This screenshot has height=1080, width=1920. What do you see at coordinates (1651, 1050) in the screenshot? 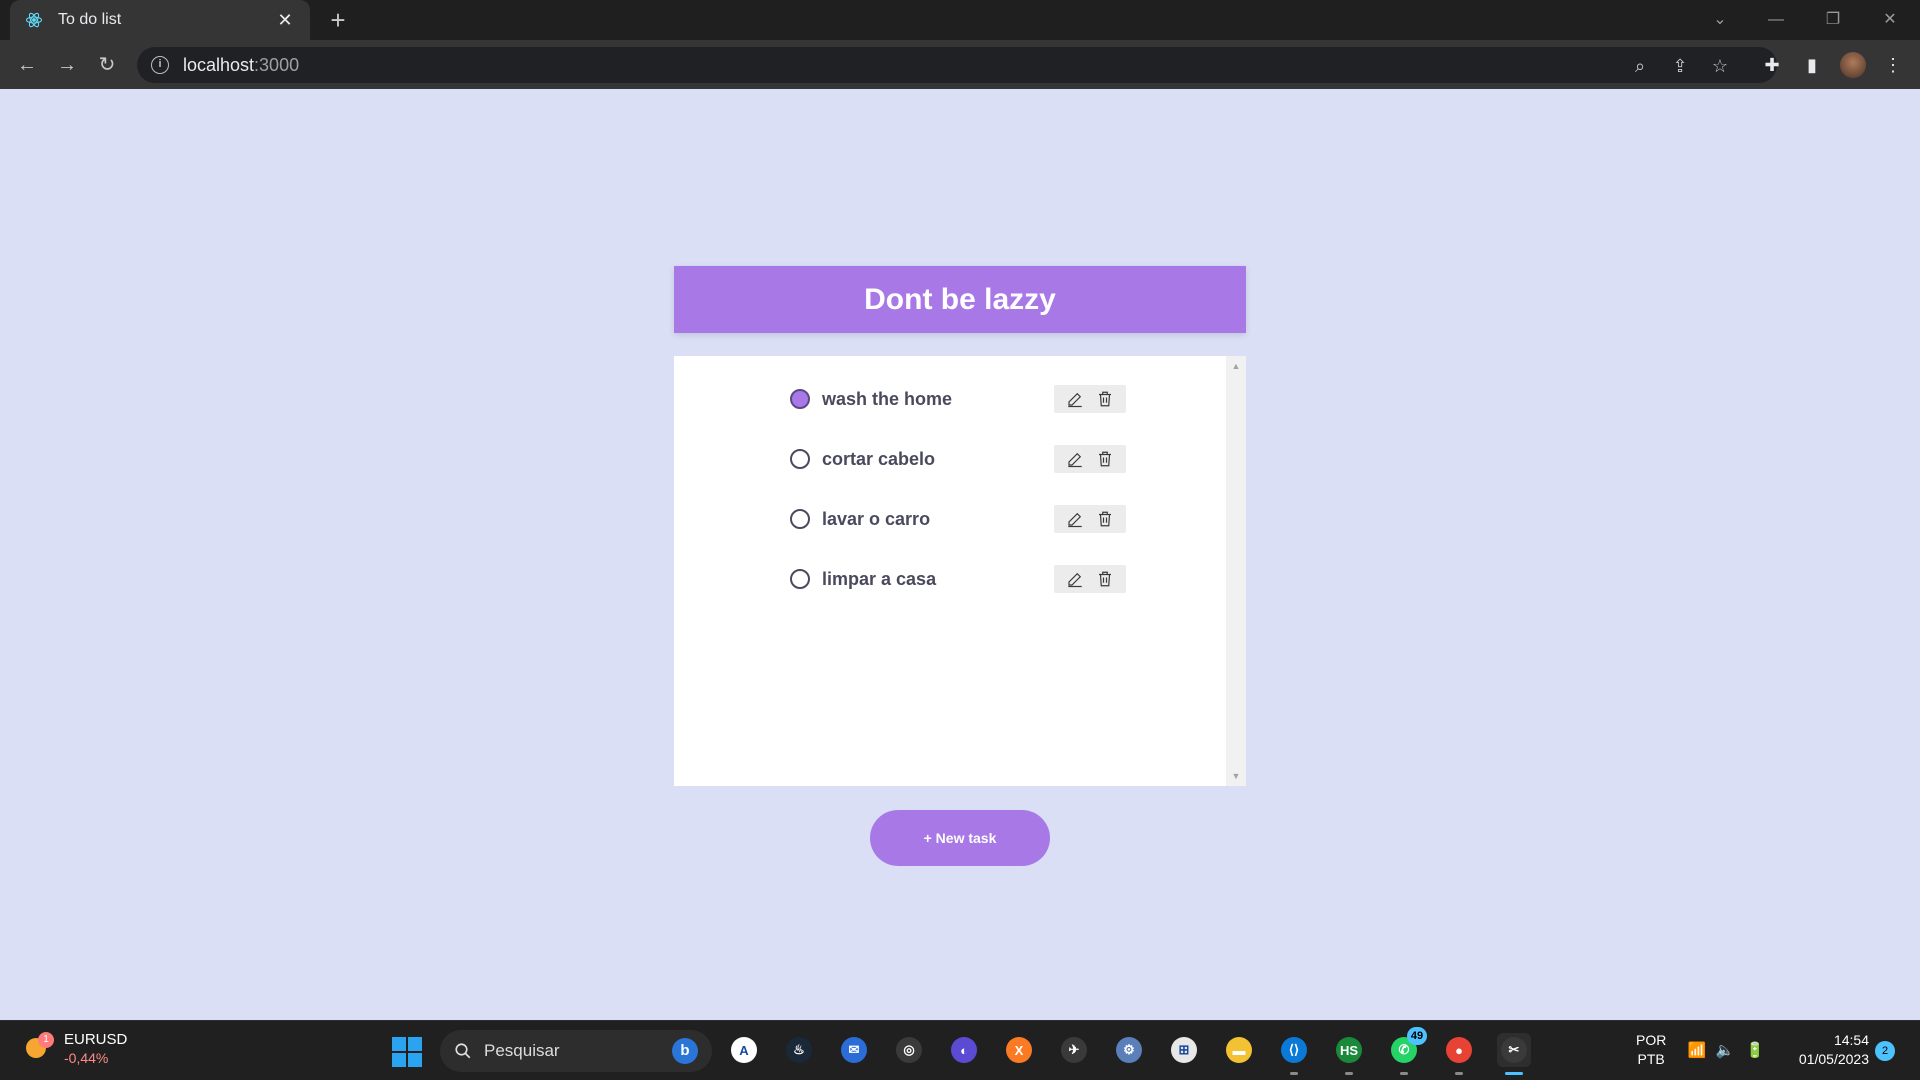
I see `language-indicator: POR PTB` at bounding box center [1651, 1050].